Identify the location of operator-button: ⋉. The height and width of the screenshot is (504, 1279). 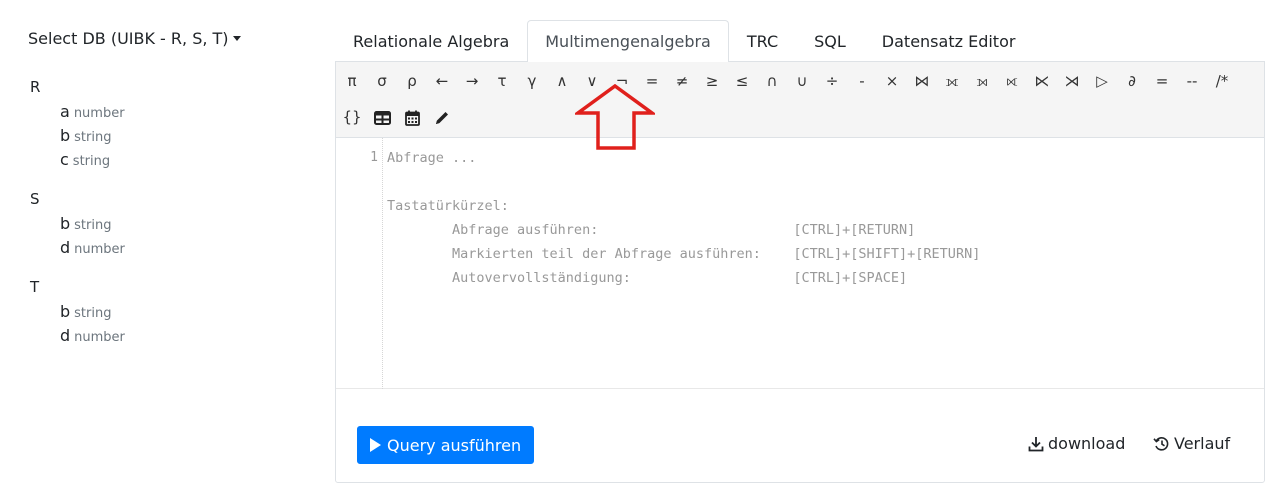
(1042, 81).